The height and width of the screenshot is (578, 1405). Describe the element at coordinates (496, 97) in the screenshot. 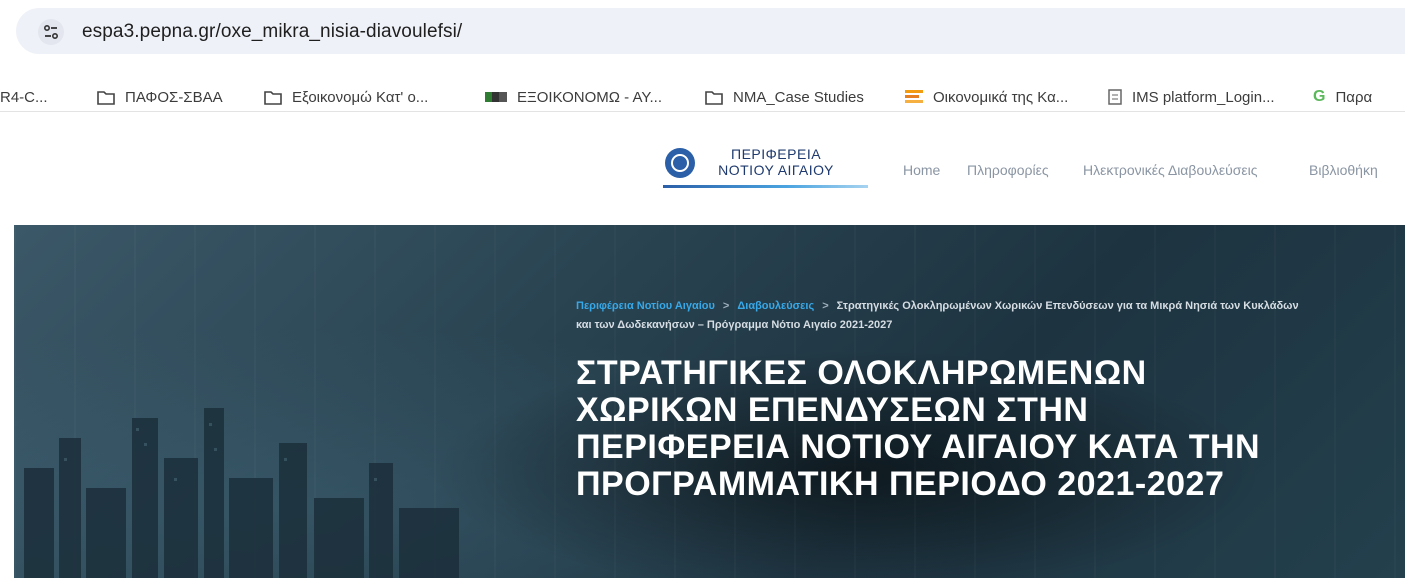

I see `flag-icon` at that location.